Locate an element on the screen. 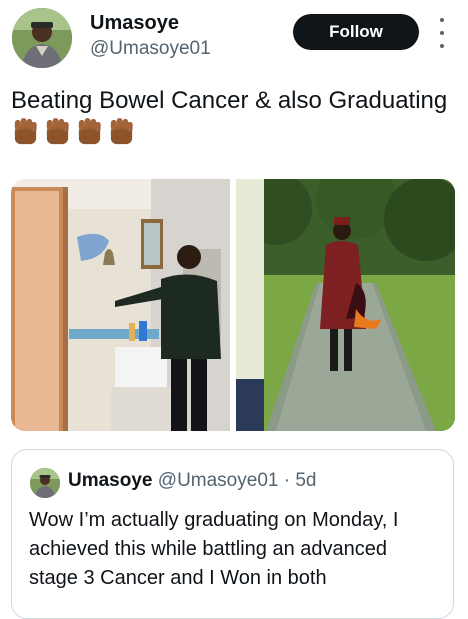  quoted-tweet-meta: Umasoye @Umasoye01 · 5d is located at coordinates (192, 481).